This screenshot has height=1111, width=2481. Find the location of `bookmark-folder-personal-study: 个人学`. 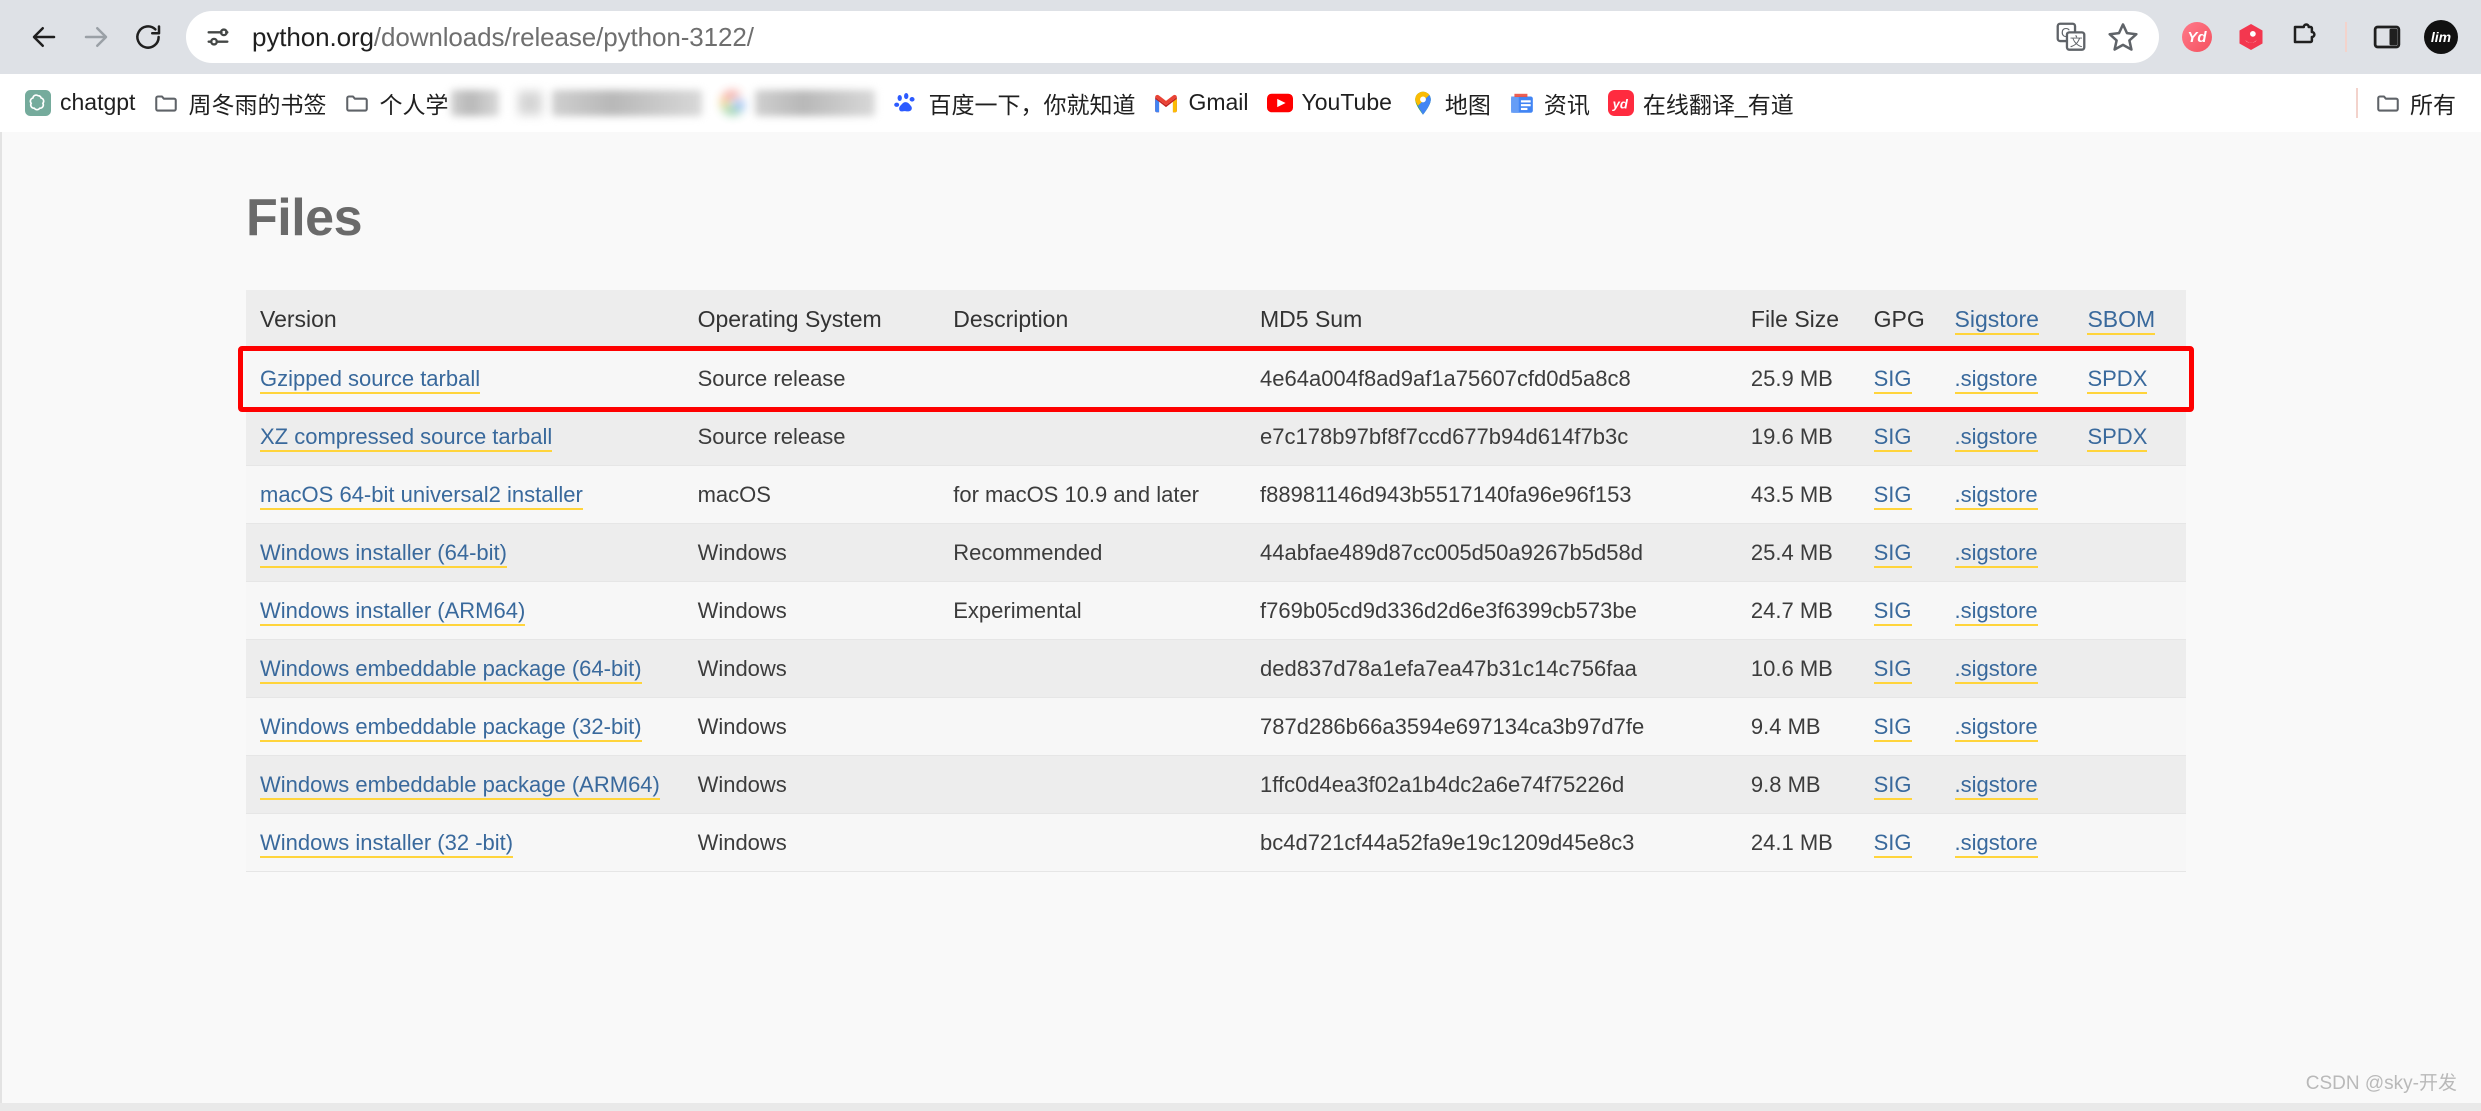

bookmark-folder-personal-study: 个人学 is located at coordinates (421, 103).